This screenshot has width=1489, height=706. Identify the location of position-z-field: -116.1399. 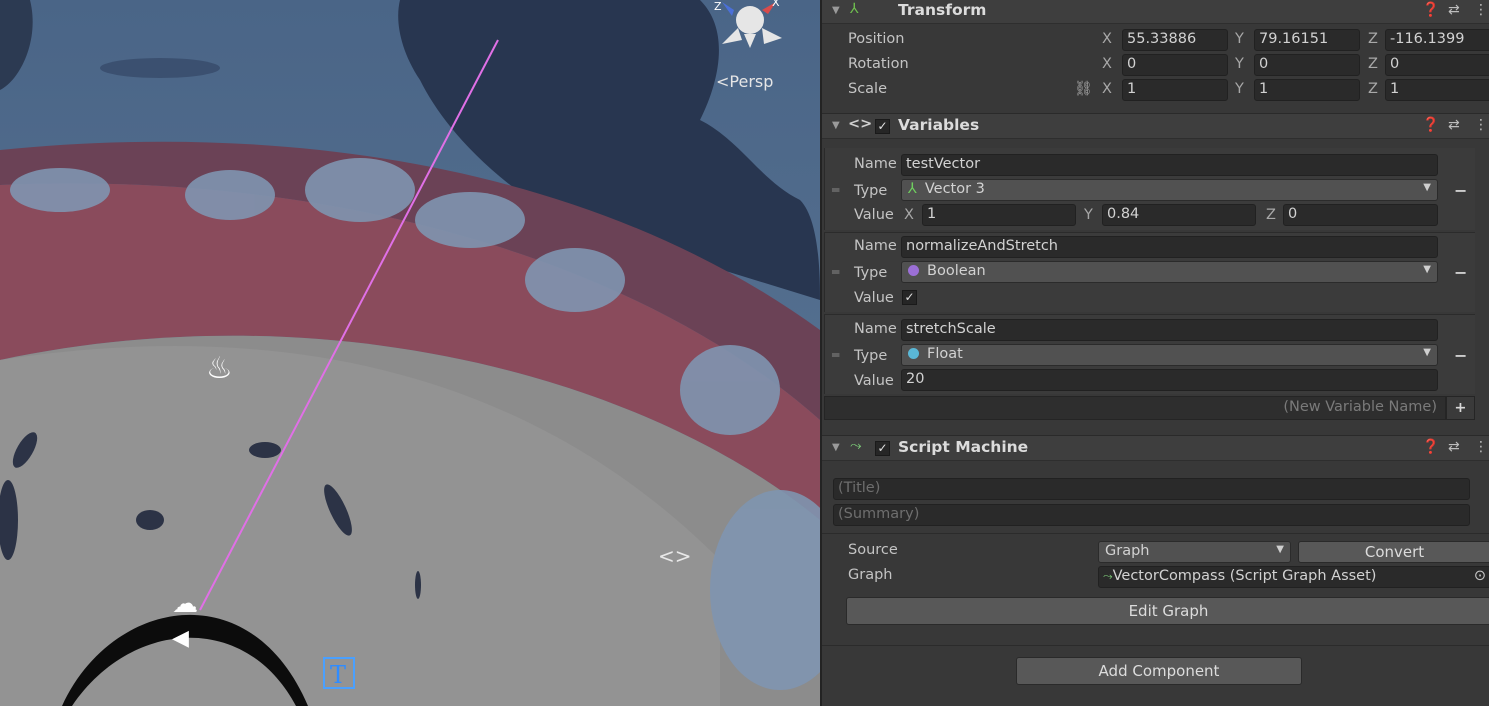
(1437, 40).